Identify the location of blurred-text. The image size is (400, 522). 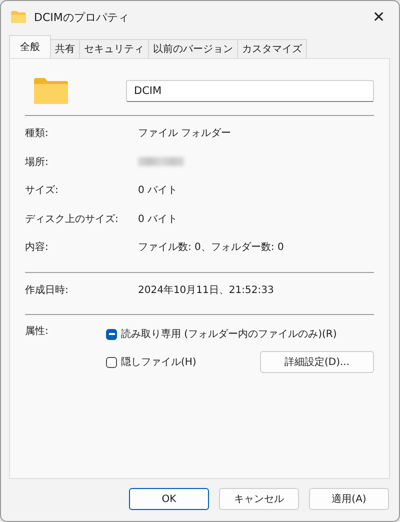
(161, 161).